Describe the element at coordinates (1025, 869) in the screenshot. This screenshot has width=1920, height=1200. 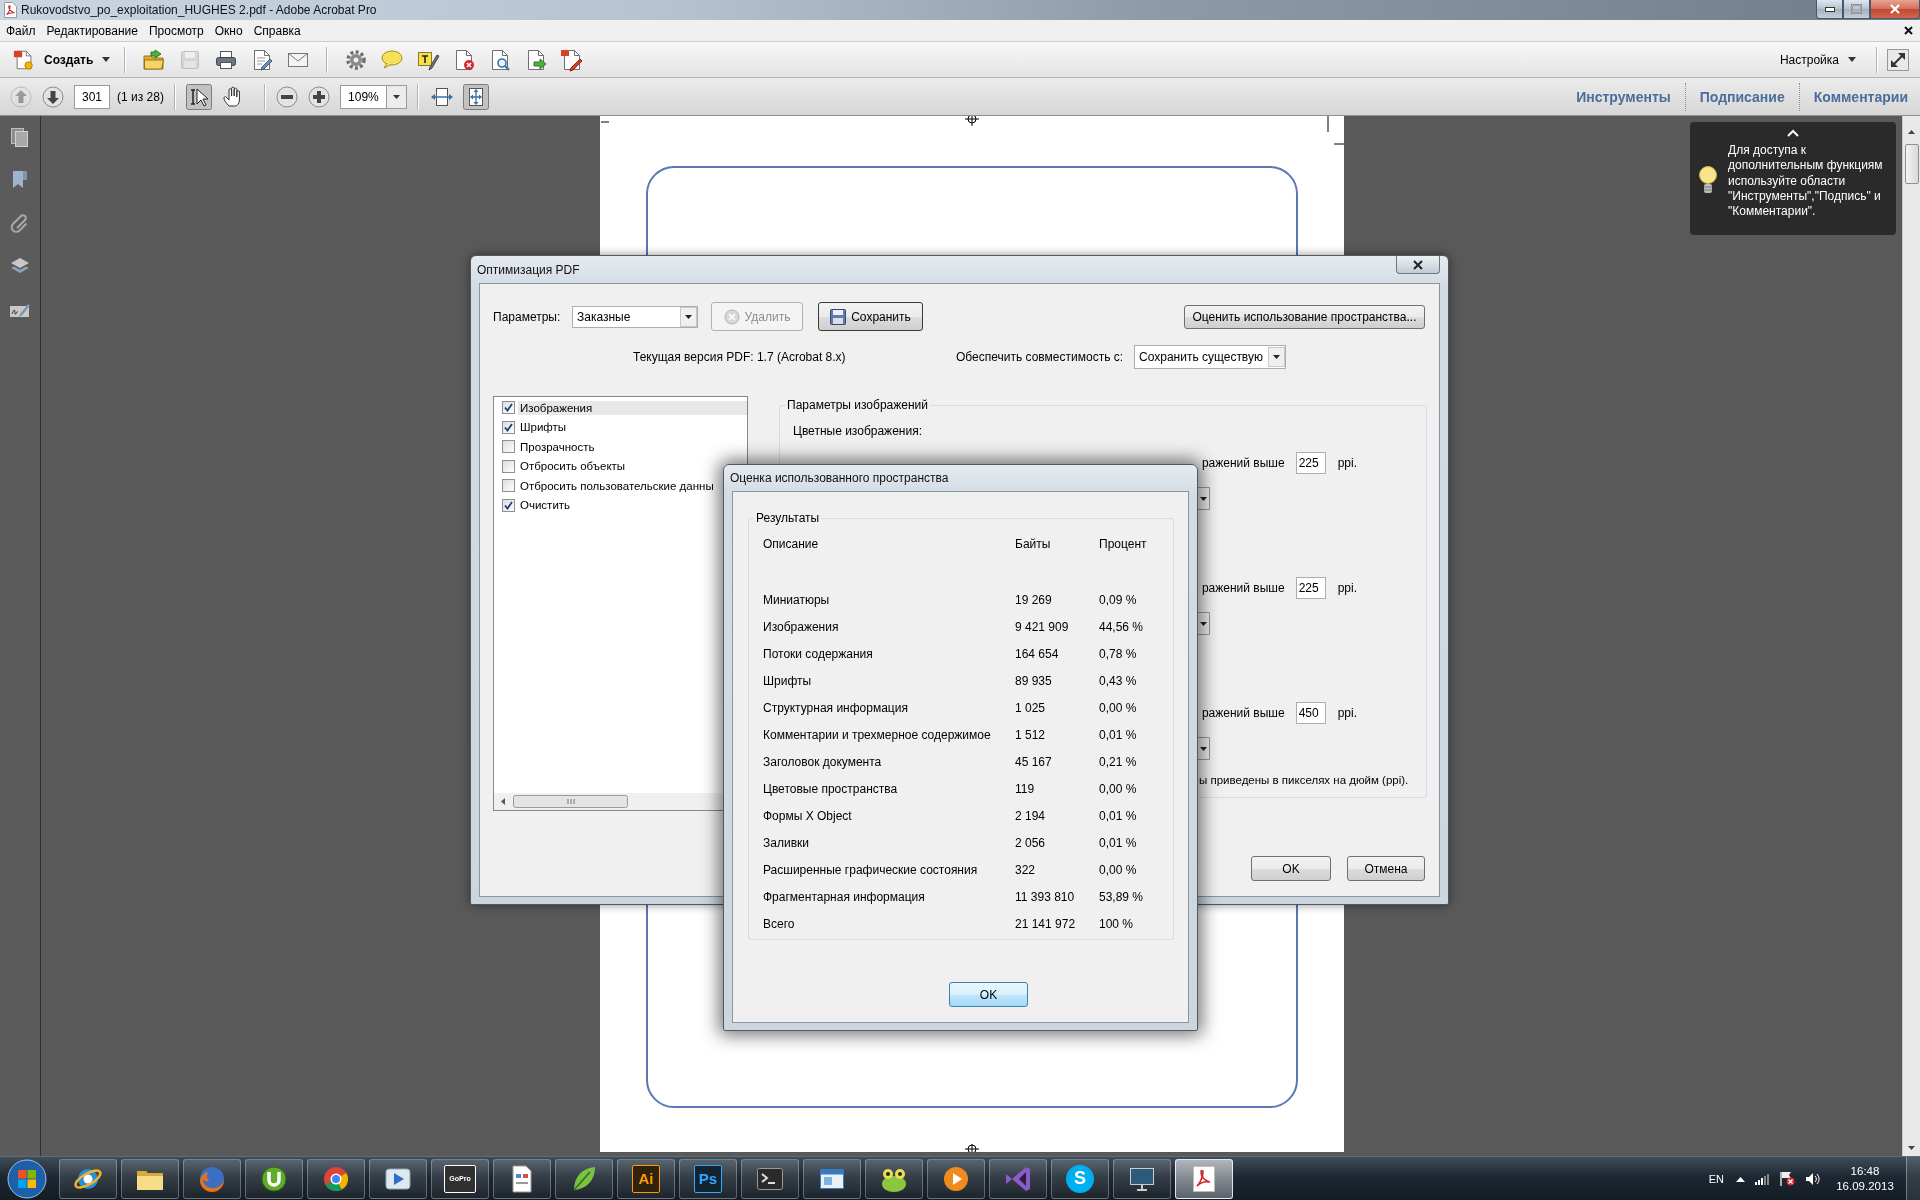
I see `table-cell: 322` at that location.